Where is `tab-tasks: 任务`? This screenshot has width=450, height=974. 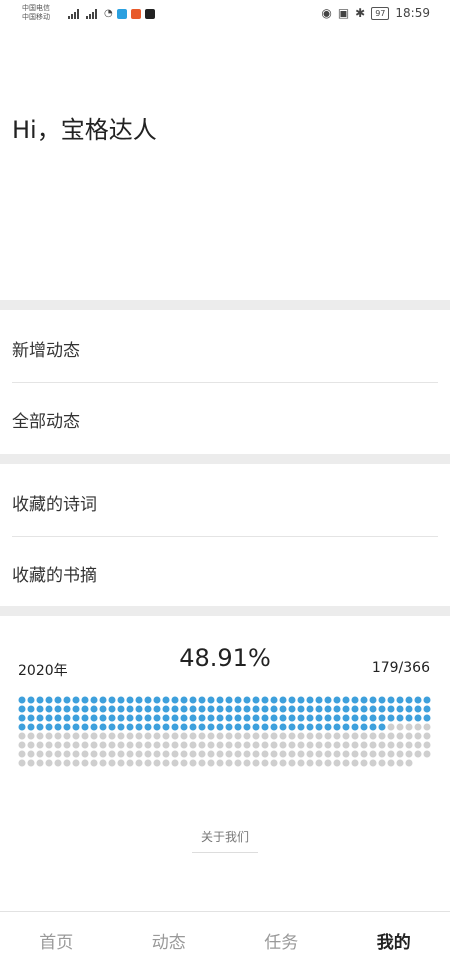
tab-tasks: 任务 is located at coordinates (281, 943).